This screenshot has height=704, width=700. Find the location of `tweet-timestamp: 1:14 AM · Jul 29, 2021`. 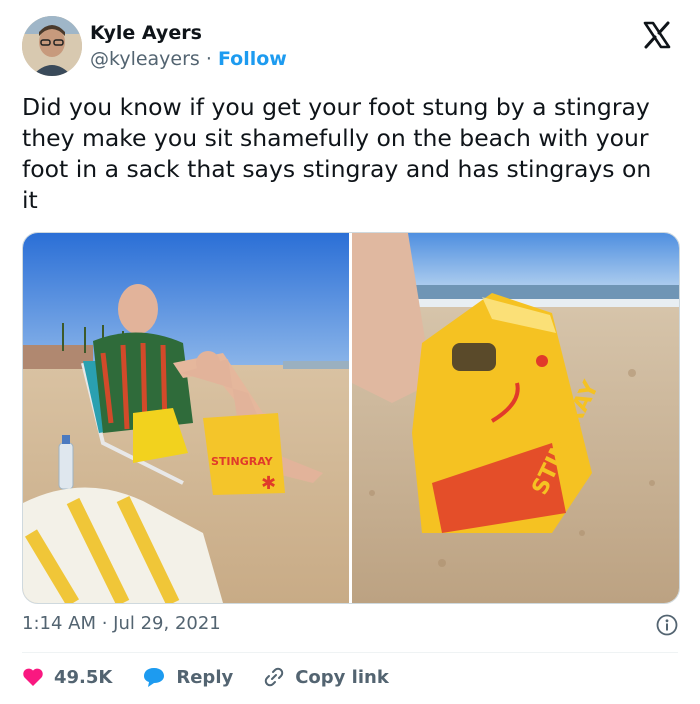

tweet-timestamp: 1:14 AM · Jul 29, 2021 is located at coordinates (121, 623).